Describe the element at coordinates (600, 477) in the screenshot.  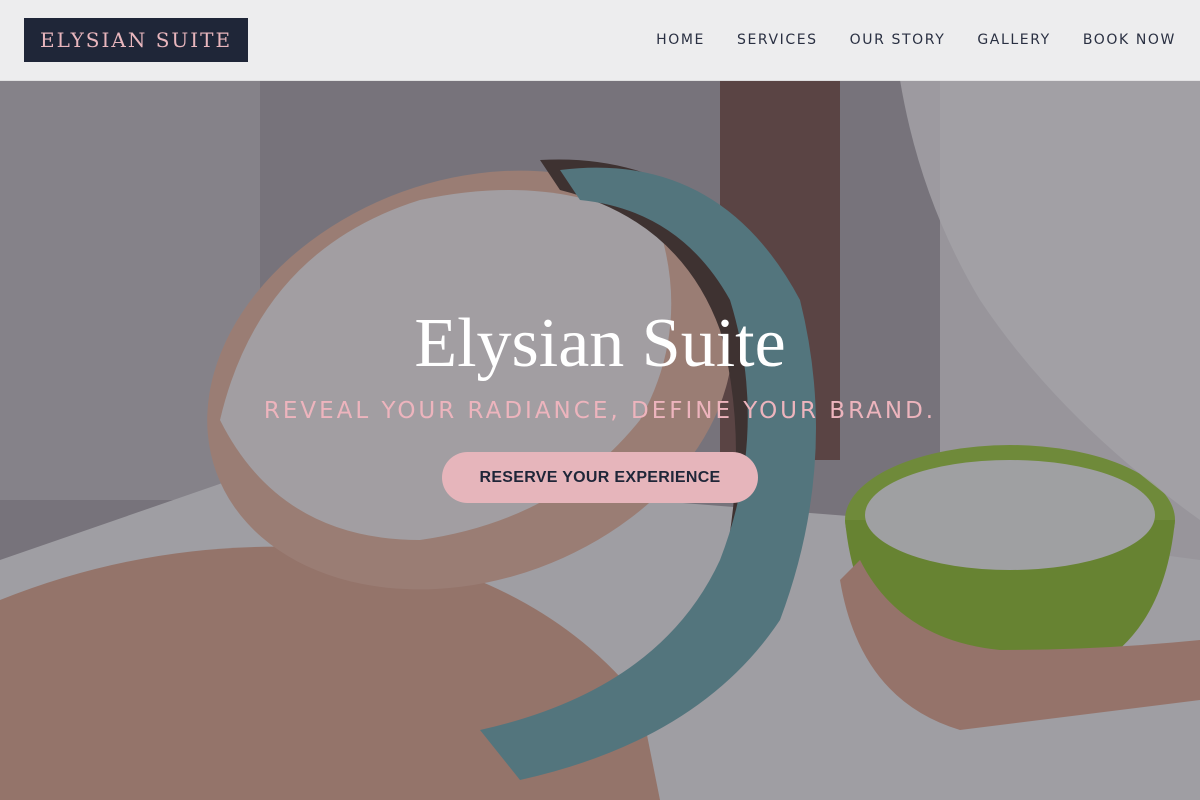
I see `reserve-experience-button: RESERVE YOUR EXPERIENCE` at that location.